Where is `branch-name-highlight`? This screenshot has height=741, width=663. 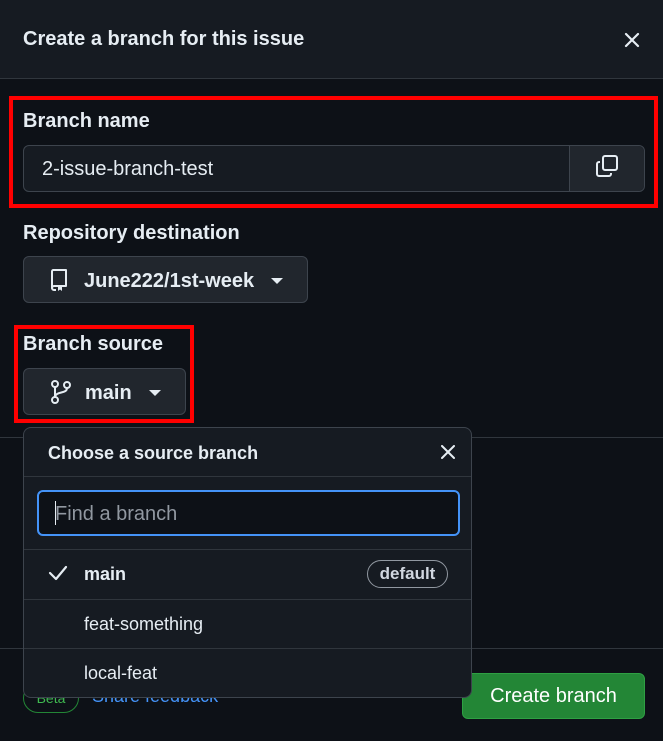 branch-name-highlight is located at coordinates (333, 152).